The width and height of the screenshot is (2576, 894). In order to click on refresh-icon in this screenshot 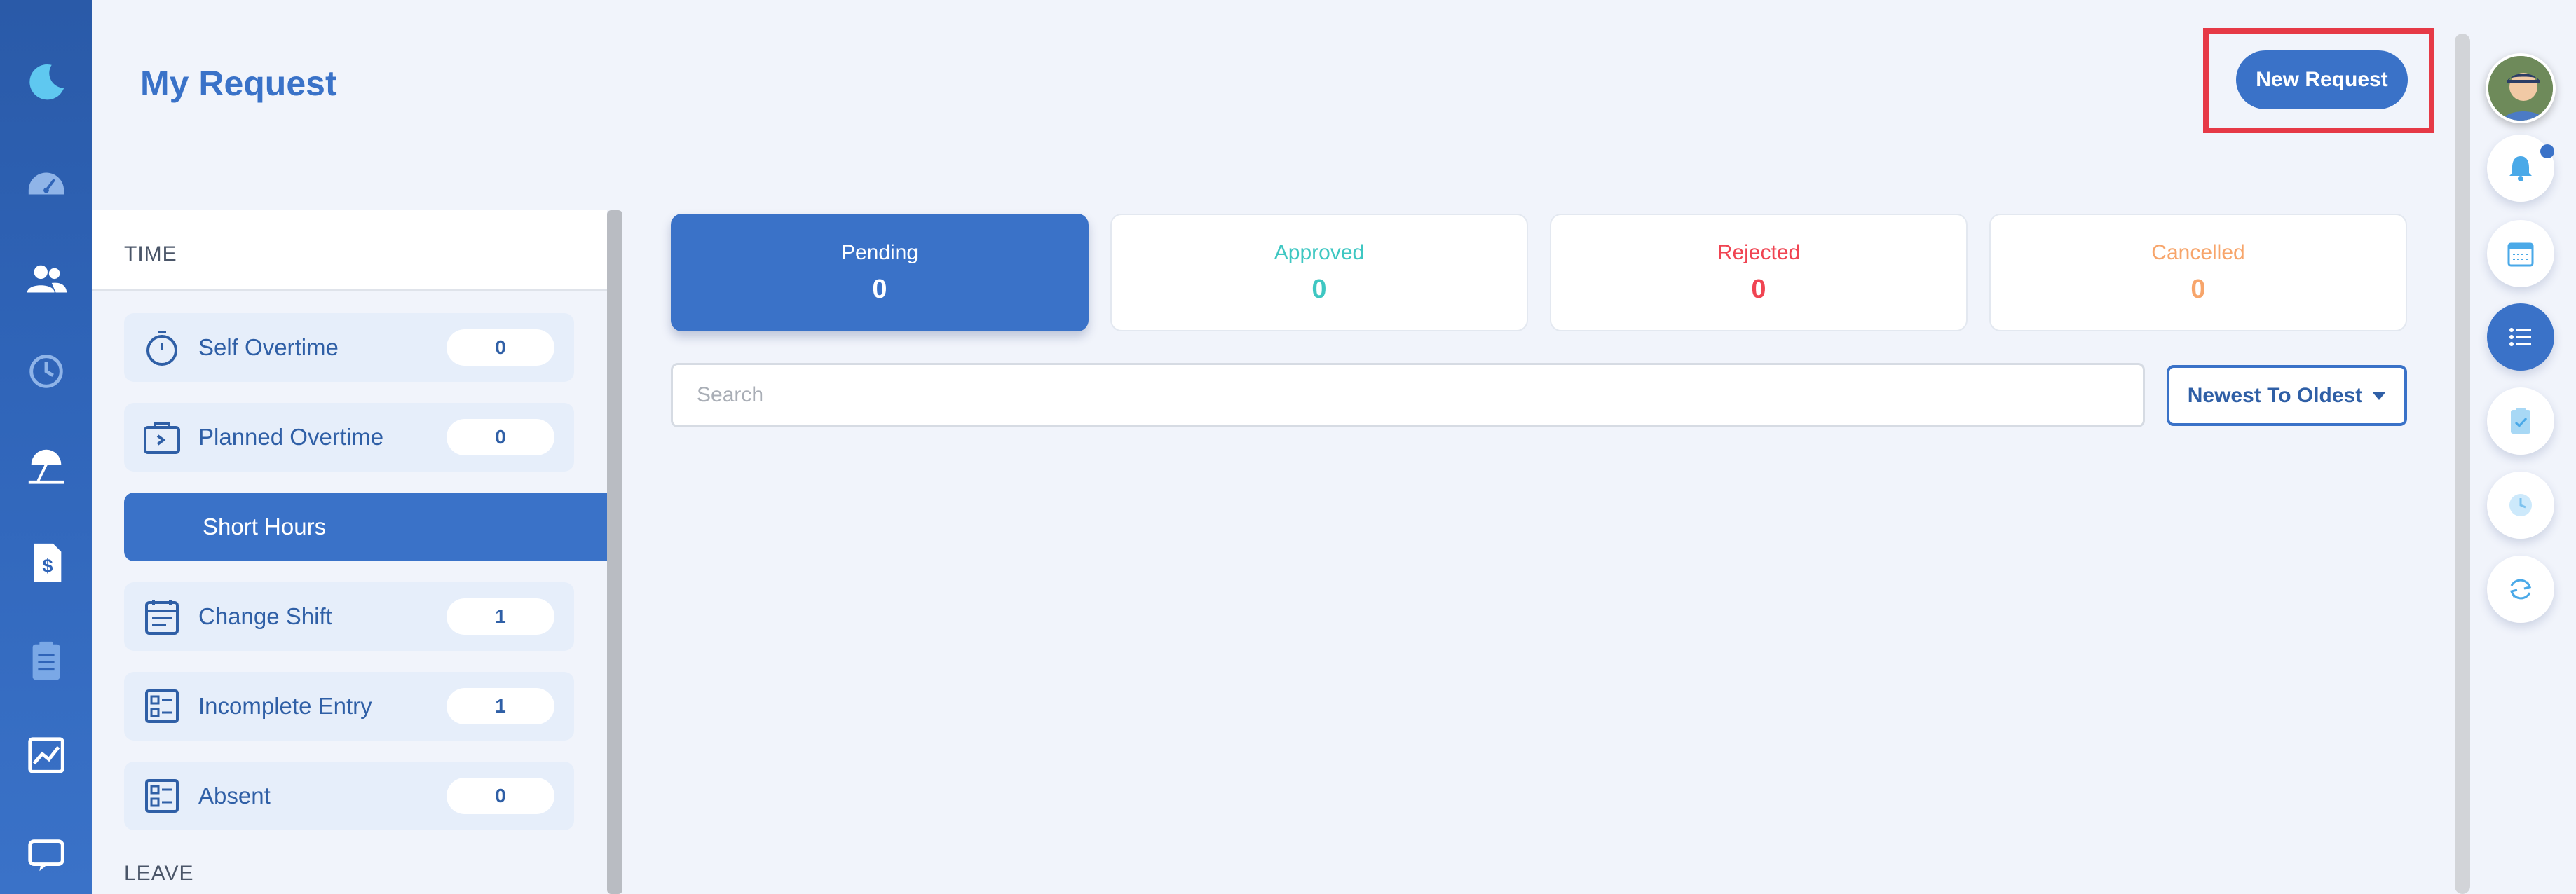, I will do `click(2520, 589)`.